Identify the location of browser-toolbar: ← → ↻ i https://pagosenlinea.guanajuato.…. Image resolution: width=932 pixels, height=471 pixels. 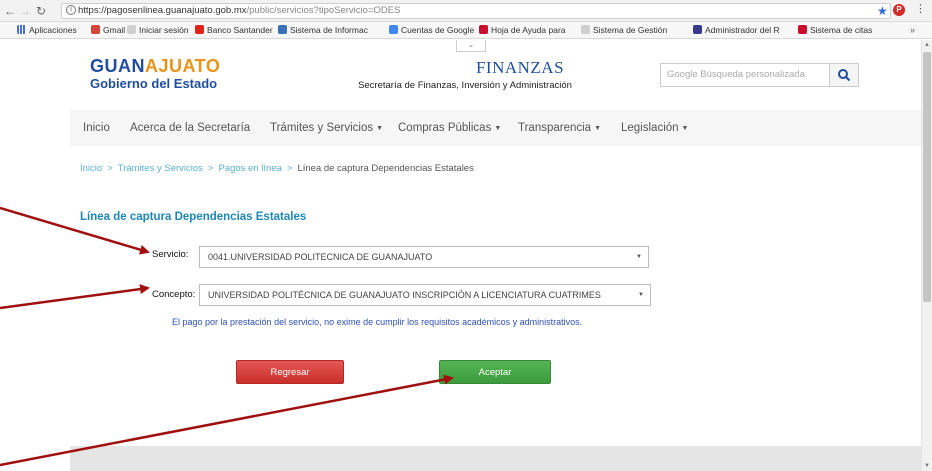
(466, 11).